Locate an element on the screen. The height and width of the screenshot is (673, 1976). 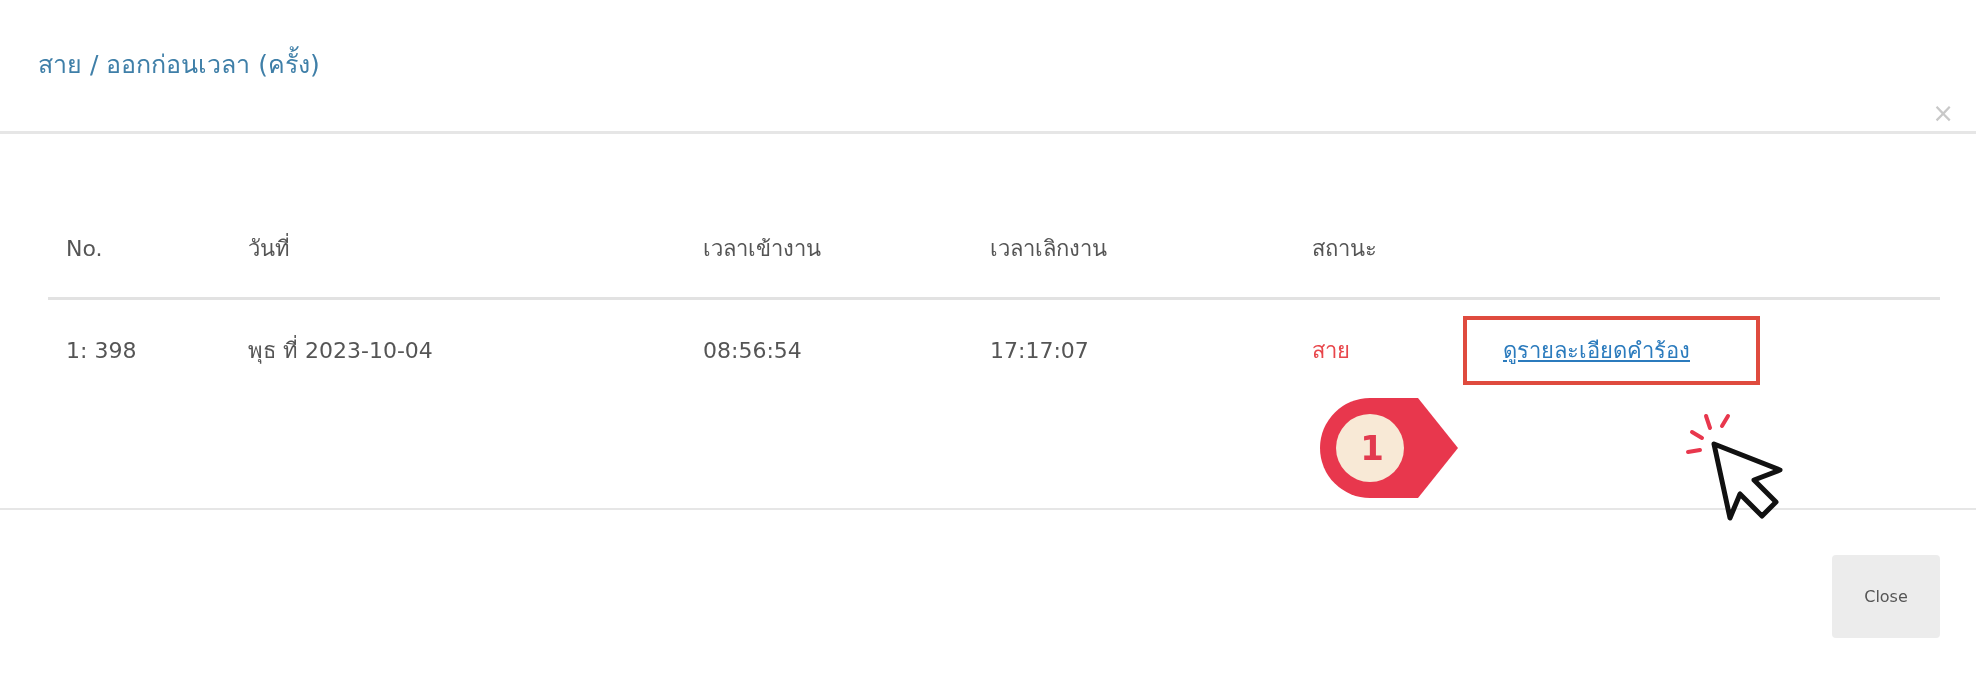
close-button: Close is located at coordinates (1886, 596).